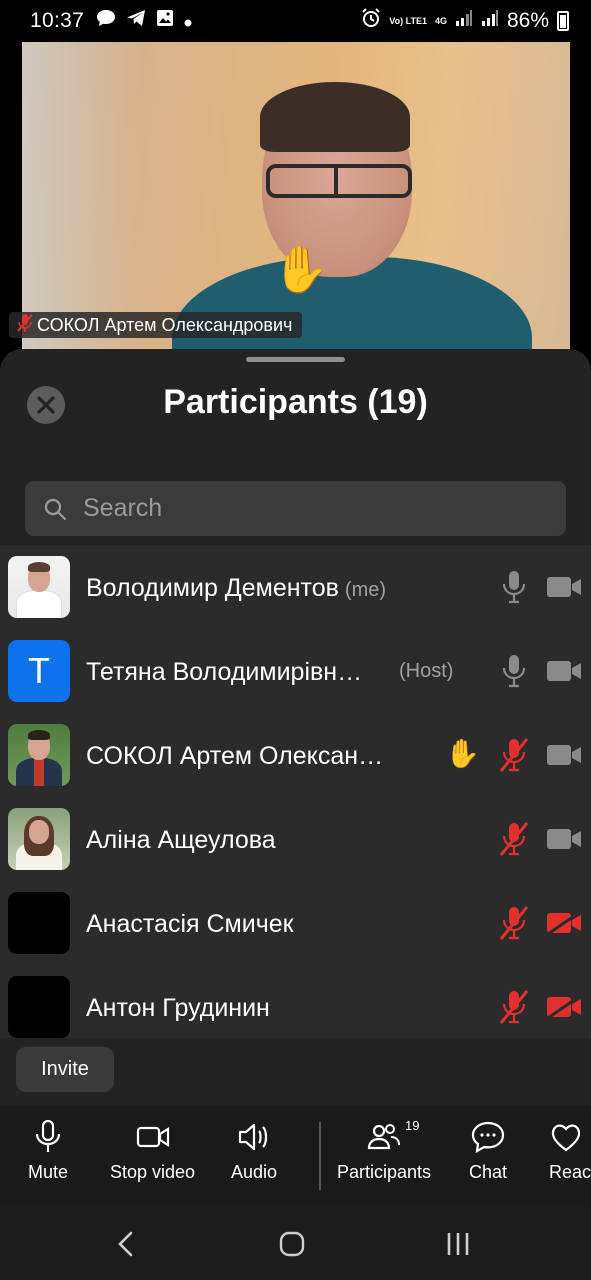  I want to click on chat-bubble-icon, so click(106, 21).